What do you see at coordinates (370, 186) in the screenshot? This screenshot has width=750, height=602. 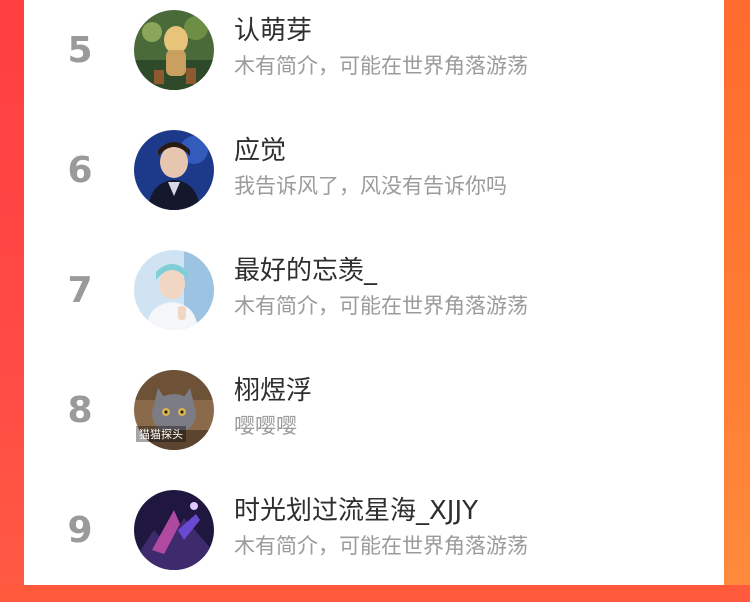 I see `user-bio: 我告诉风了，风没有告诉你吗` at bounding box center [370, 186].